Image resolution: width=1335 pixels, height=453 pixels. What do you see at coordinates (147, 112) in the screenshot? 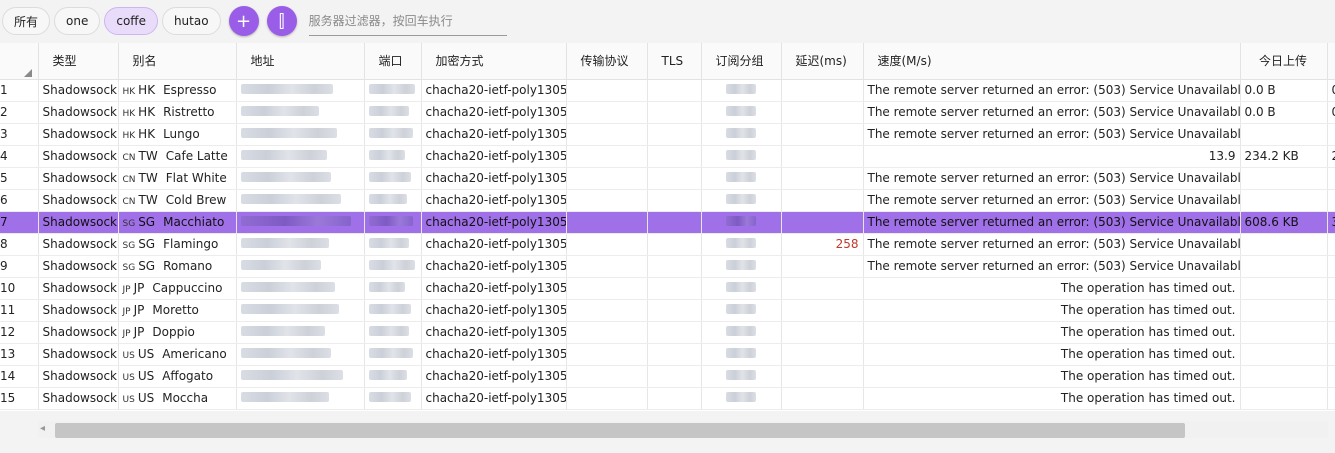
I see `row-country-code: HK` at bounding box center [147, 112].